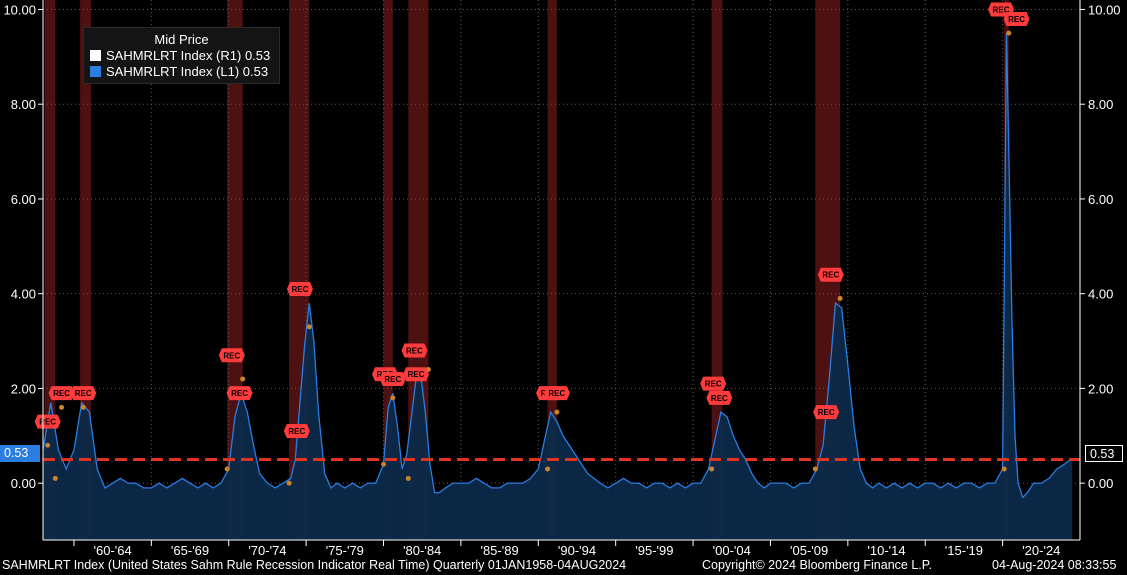 The image size is (1127, 575). I want to click on rec-marker-8: REC, so click(392, 378).